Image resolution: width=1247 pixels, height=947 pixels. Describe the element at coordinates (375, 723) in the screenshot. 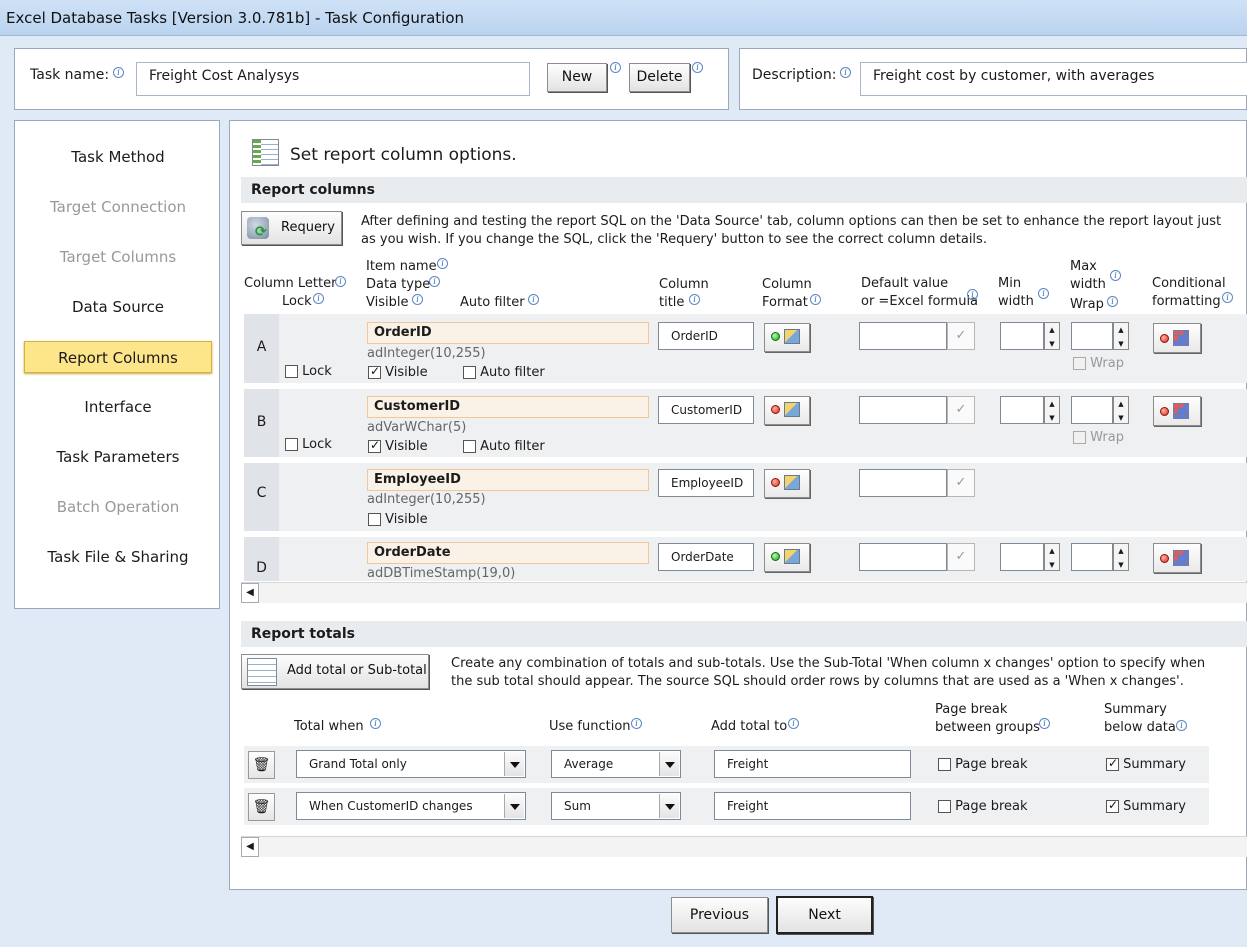

I see `total-when-info-icon: i` at that location.